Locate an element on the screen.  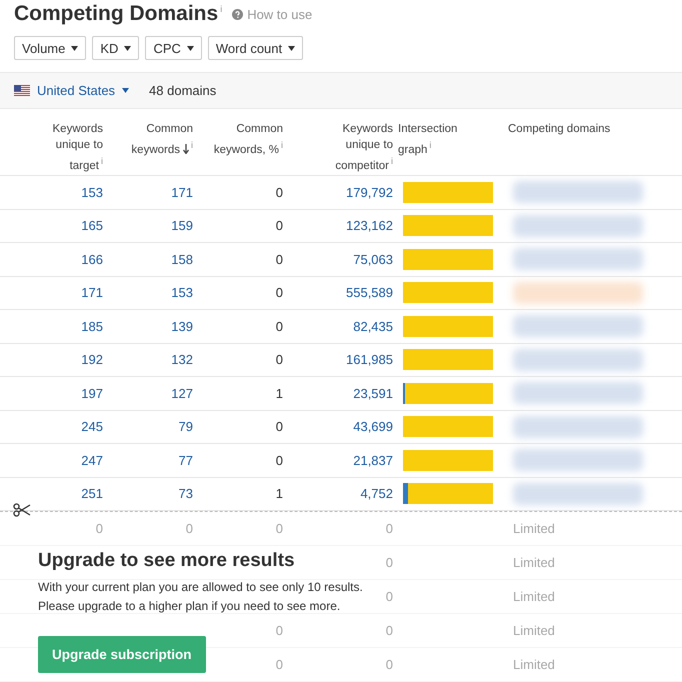
column-header: Competing domains is located at coordinates (595, 142).